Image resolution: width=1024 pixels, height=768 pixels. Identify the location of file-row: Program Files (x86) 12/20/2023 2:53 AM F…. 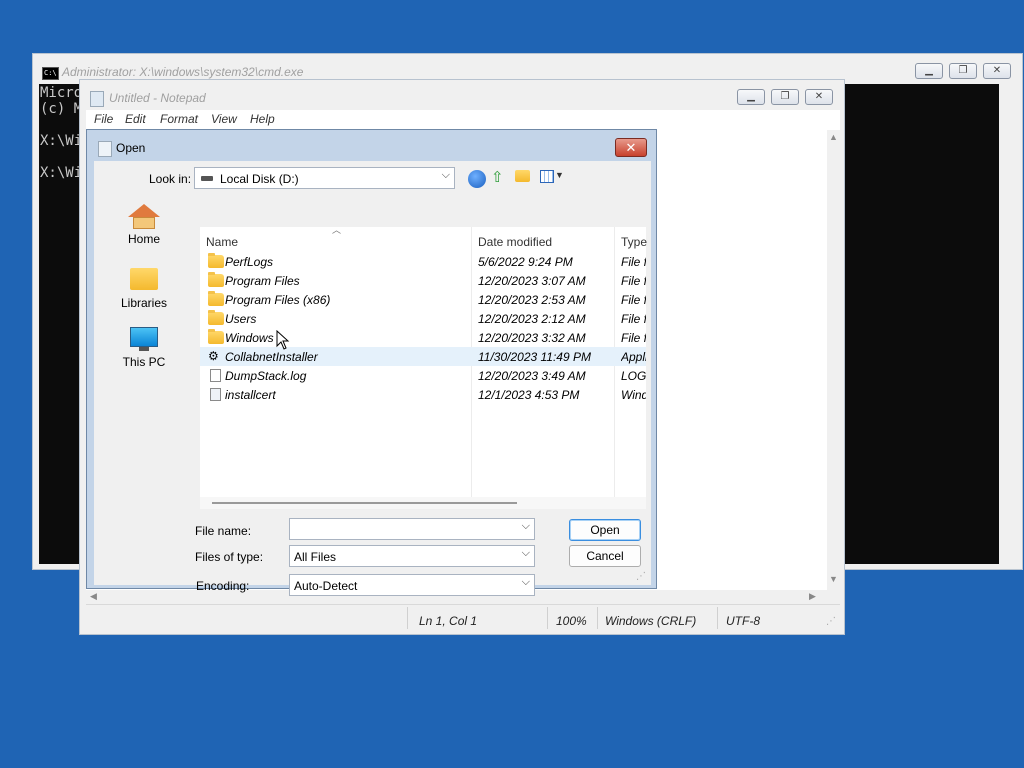
(423, 299).